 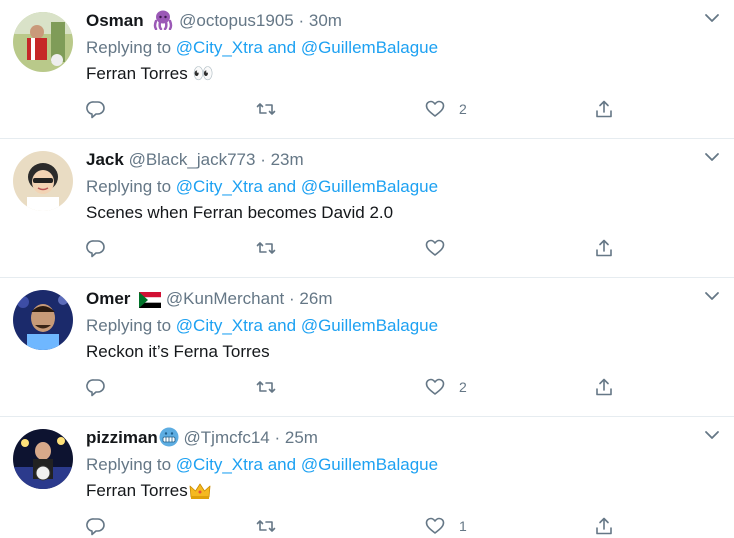 What do you see at coordinates (301, 437) in the screenshot?
I see `timestamp: 25m` at bounding box center [301, 437].